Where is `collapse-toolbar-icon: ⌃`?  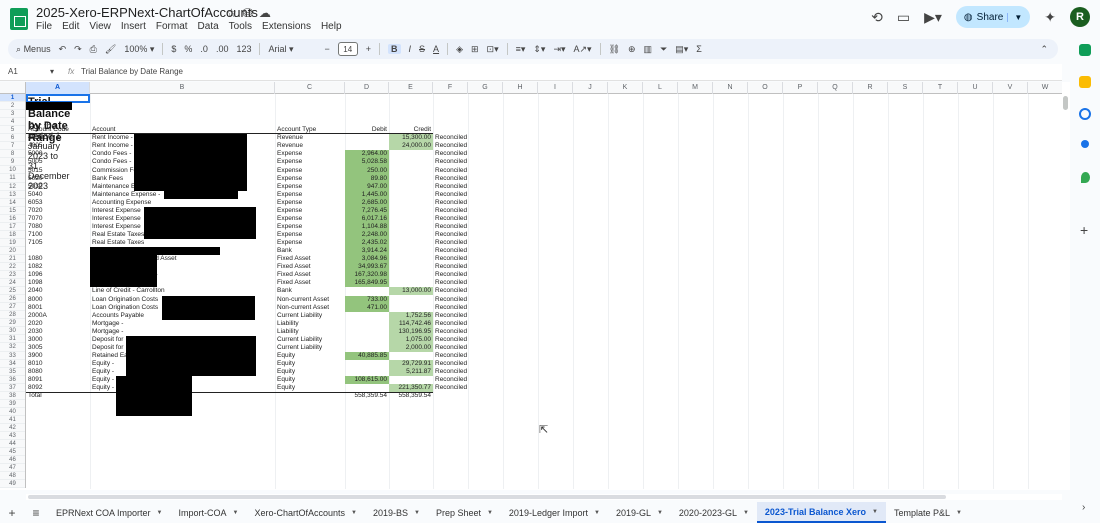
collapse-toolbar-icon: ⌃ is located at coordinates (1044, 49).